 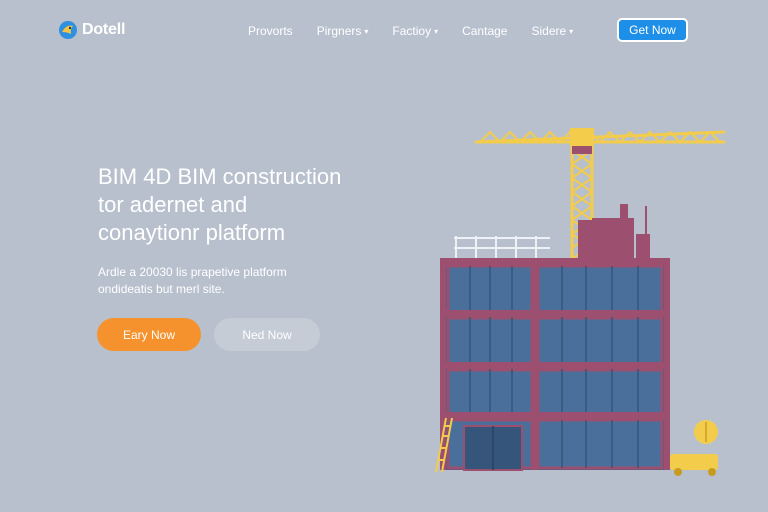 What do you see at coordinates (68, 30) in the screenshot?
I see `bird-logo-icon` at bounding box center [68, 30].